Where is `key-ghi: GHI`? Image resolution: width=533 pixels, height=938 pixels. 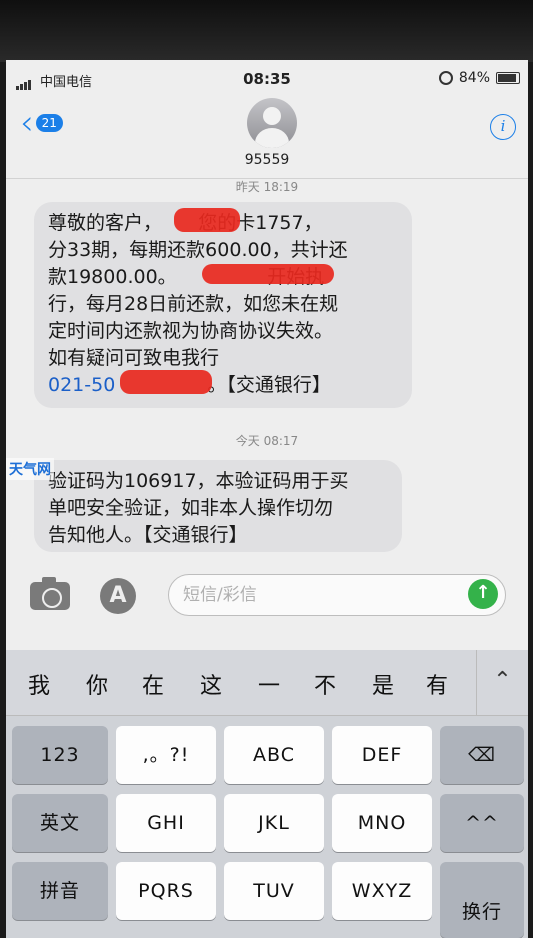
key-ghi: GHI is located at coordinates (166, 823).